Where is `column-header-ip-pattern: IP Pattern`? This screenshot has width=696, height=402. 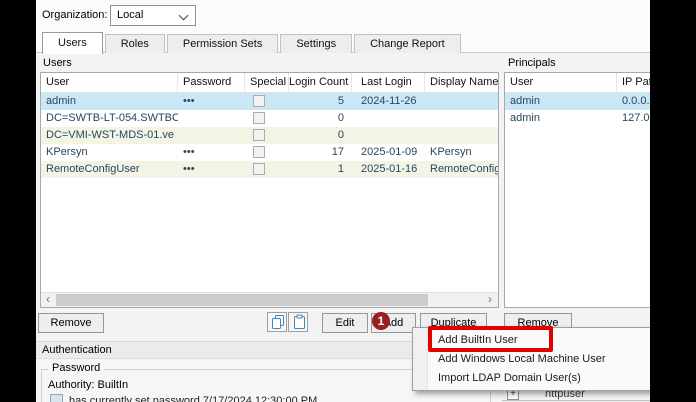 column-header-ip-pattern: IP Pattern is located at coordinates (633, 82).